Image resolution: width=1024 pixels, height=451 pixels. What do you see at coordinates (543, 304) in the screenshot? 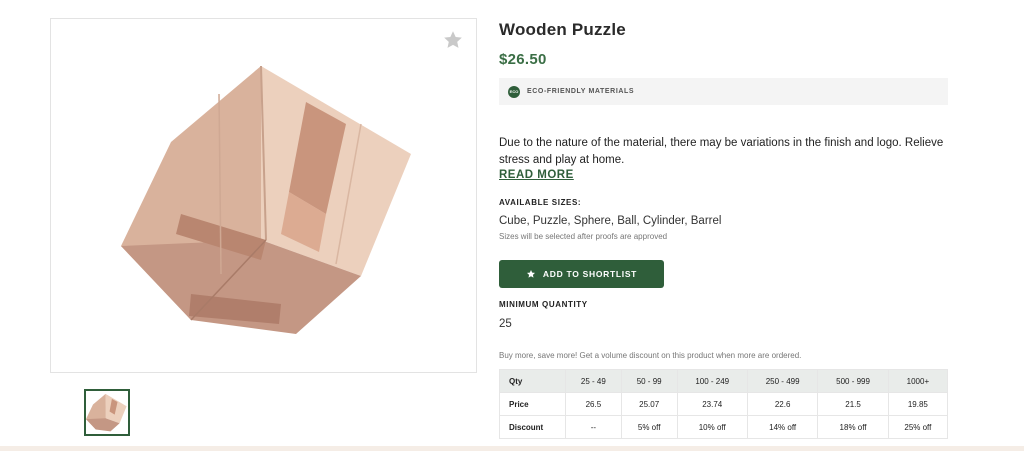
I see `minimum-quantity-heading: MINIMUM QUANTITY` at bounding box center [543, 304].